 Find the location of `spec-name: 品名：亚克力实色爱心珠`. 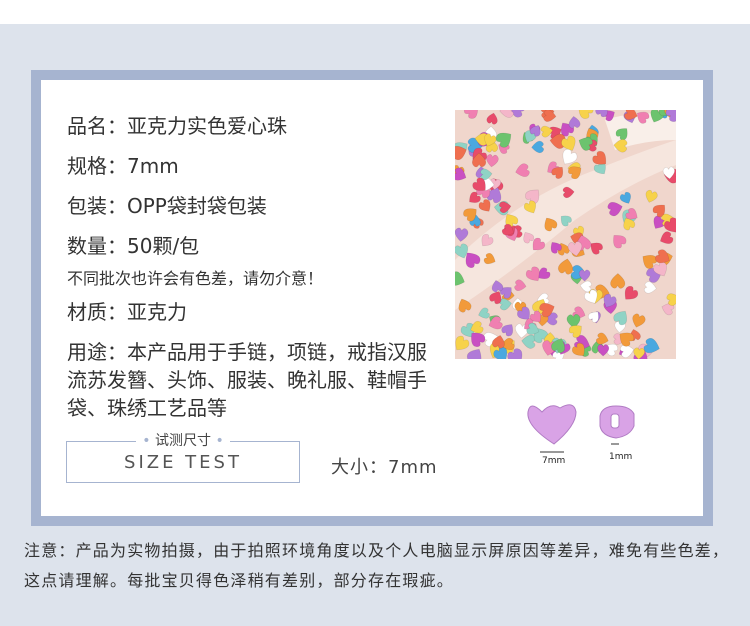

spec-name: 品名：亚克力实色爱心珠 is located at coordinates (177, 126).